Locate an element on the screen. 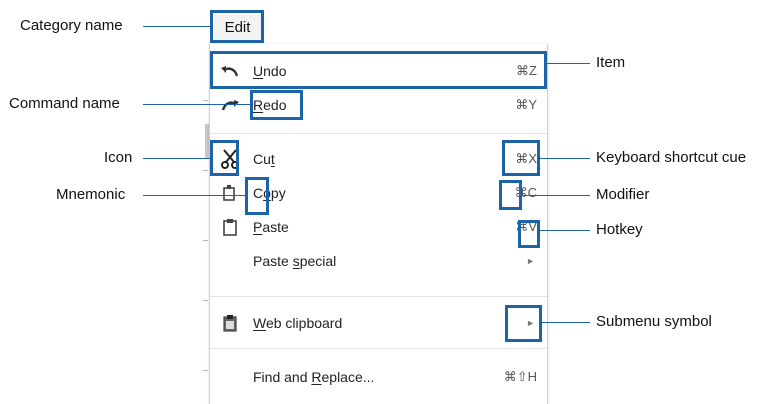 Image resolution: width=775 pixels, height=404 pixels. web-clipboard-icon is located at coordinates (230, 323).